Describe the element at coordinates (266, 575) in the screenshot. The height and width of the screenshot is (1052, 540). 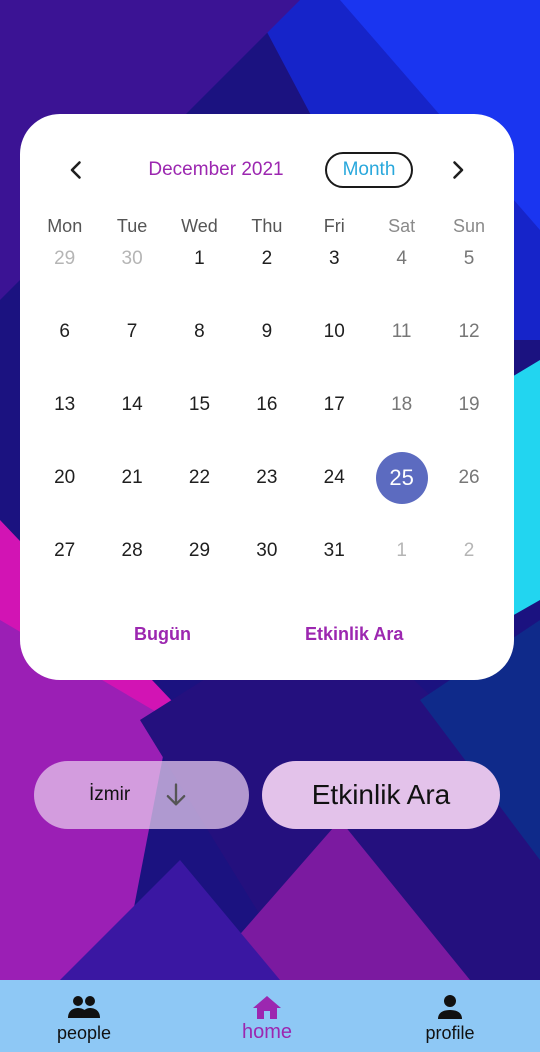
I see `calendar-day: 30` at that location.